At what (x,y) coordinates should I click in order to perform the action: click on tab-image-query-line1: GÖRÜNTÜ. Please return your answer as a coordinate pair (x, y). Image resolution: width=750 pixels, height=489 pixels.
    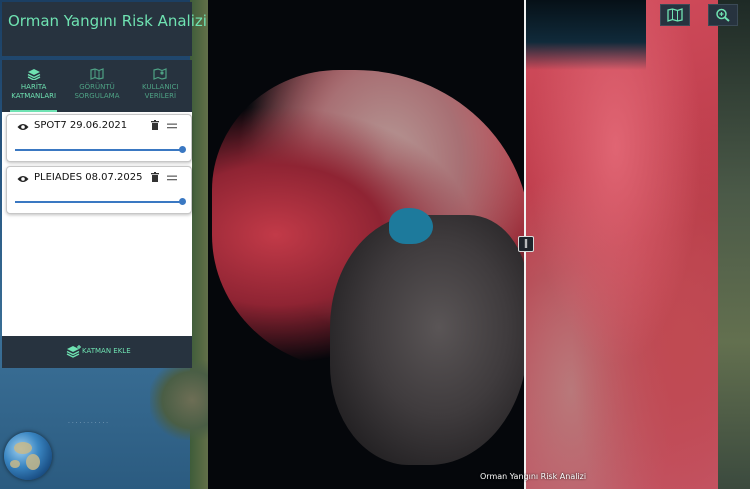
    Looking at the image, I should click on (97, 87).